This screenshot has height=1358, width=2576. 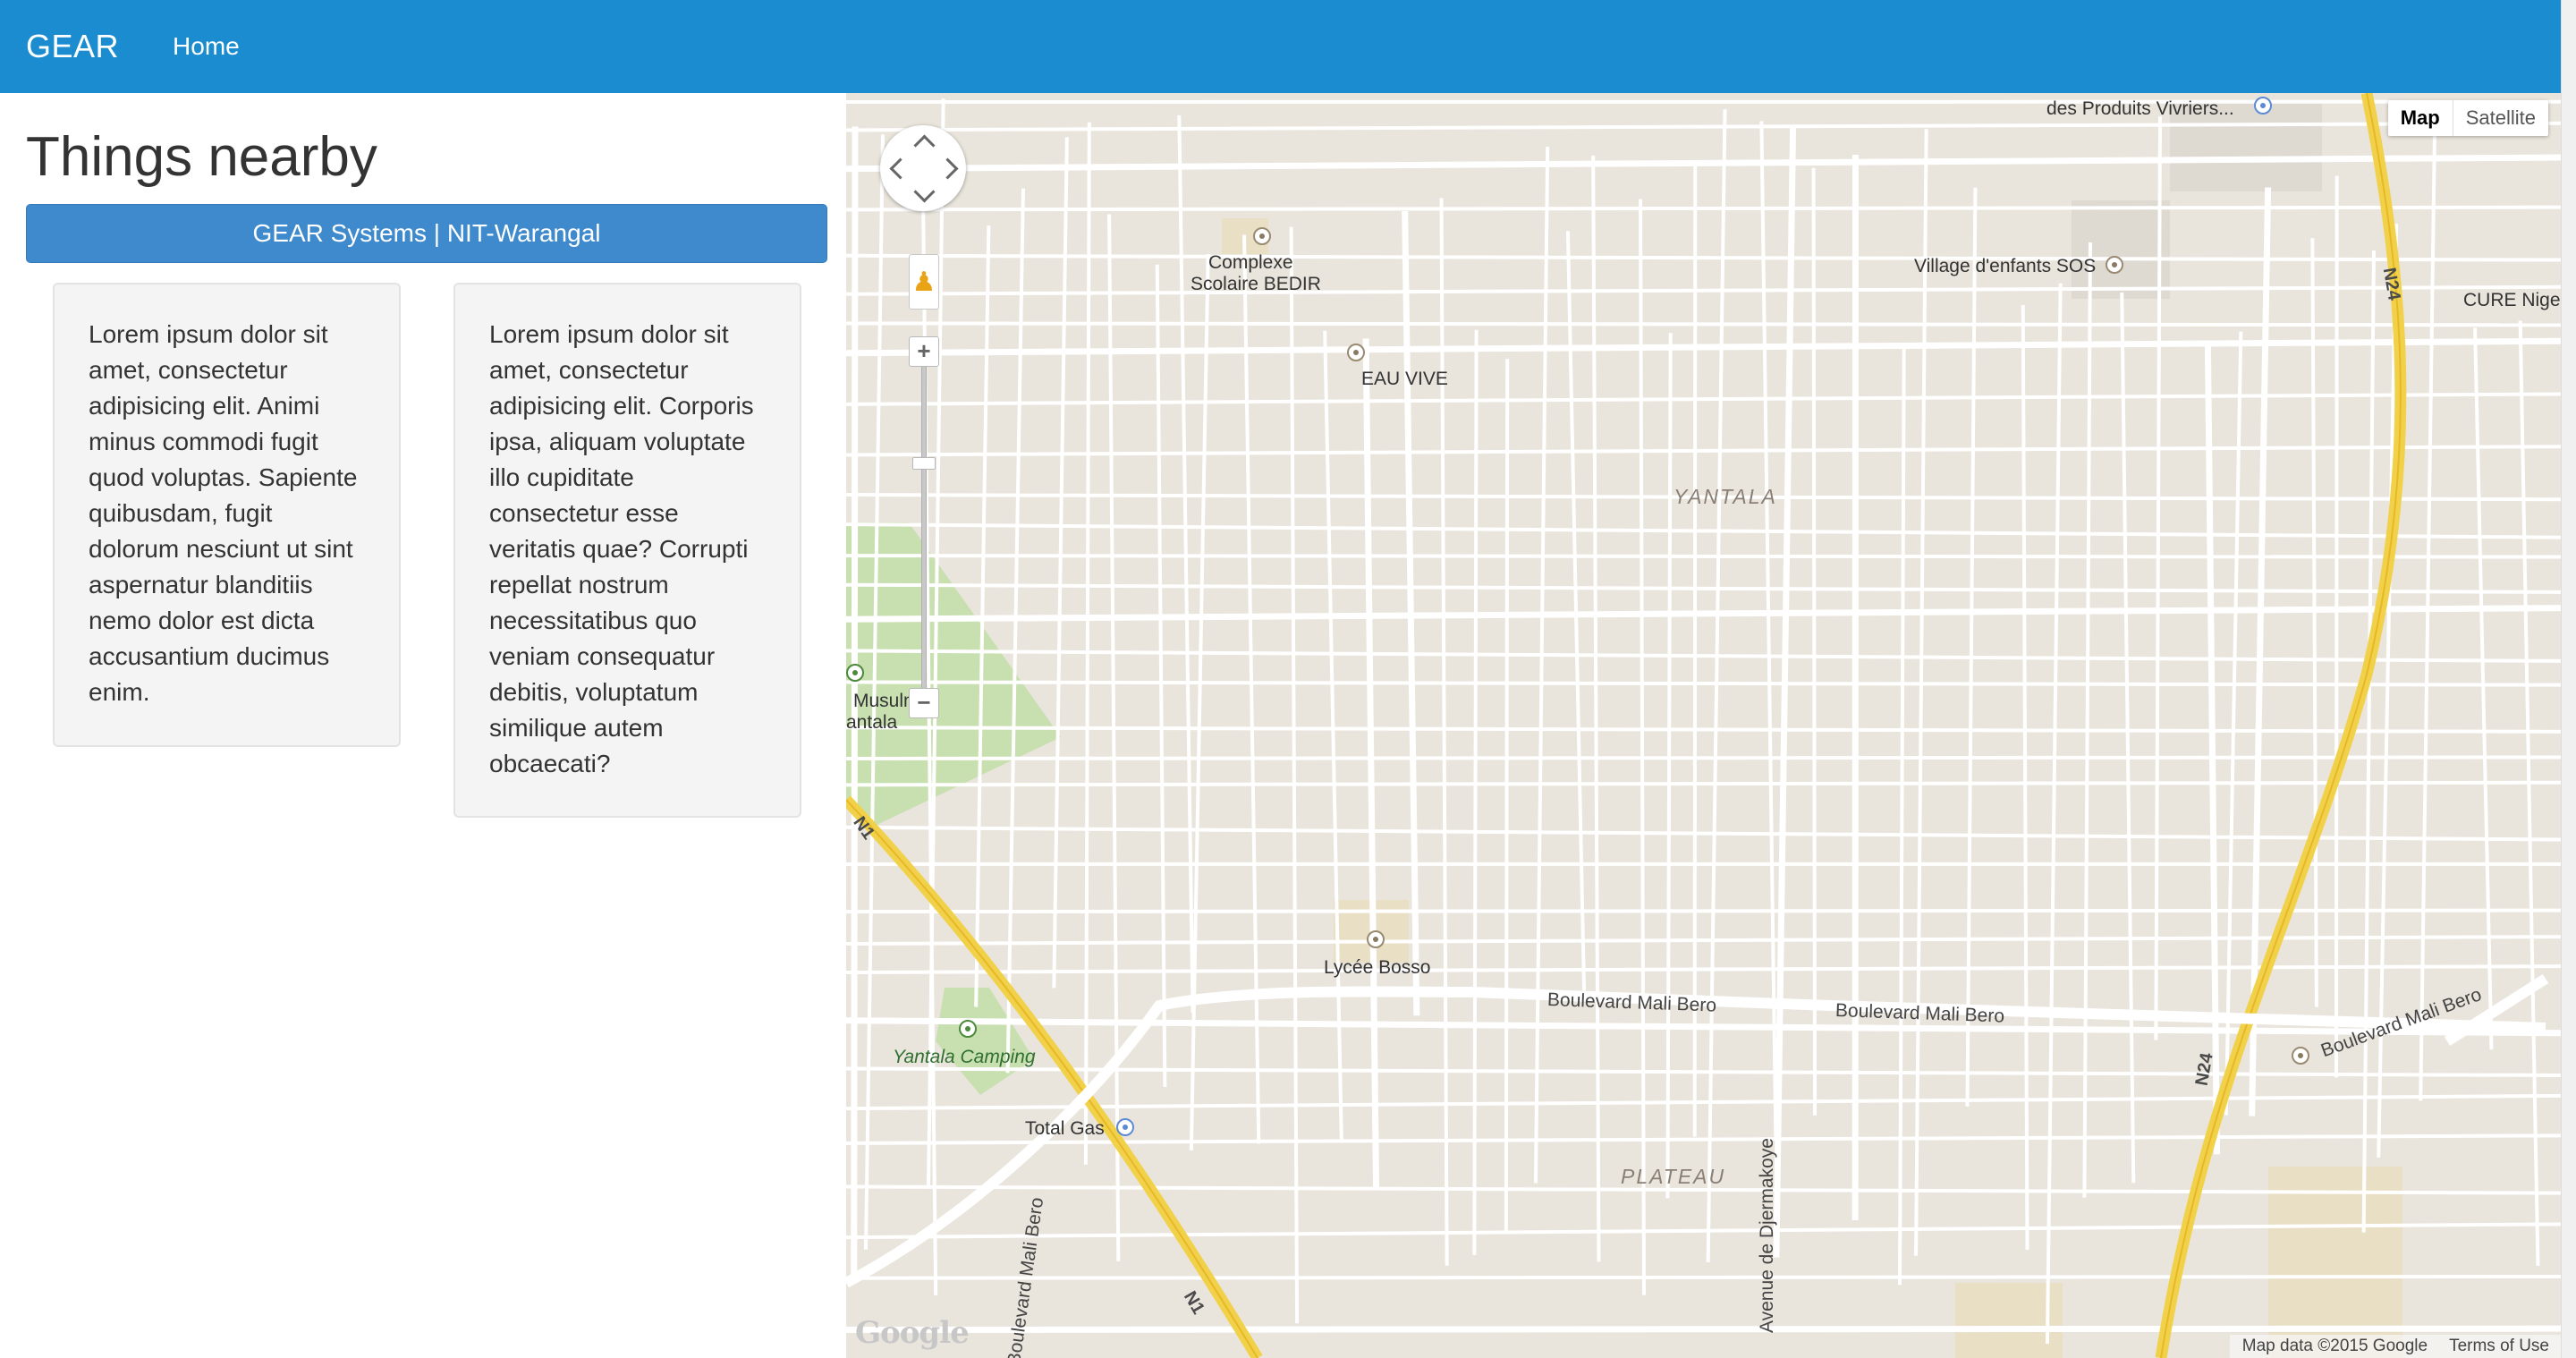 I want to click on park-icon, so click(x=855, y=673).